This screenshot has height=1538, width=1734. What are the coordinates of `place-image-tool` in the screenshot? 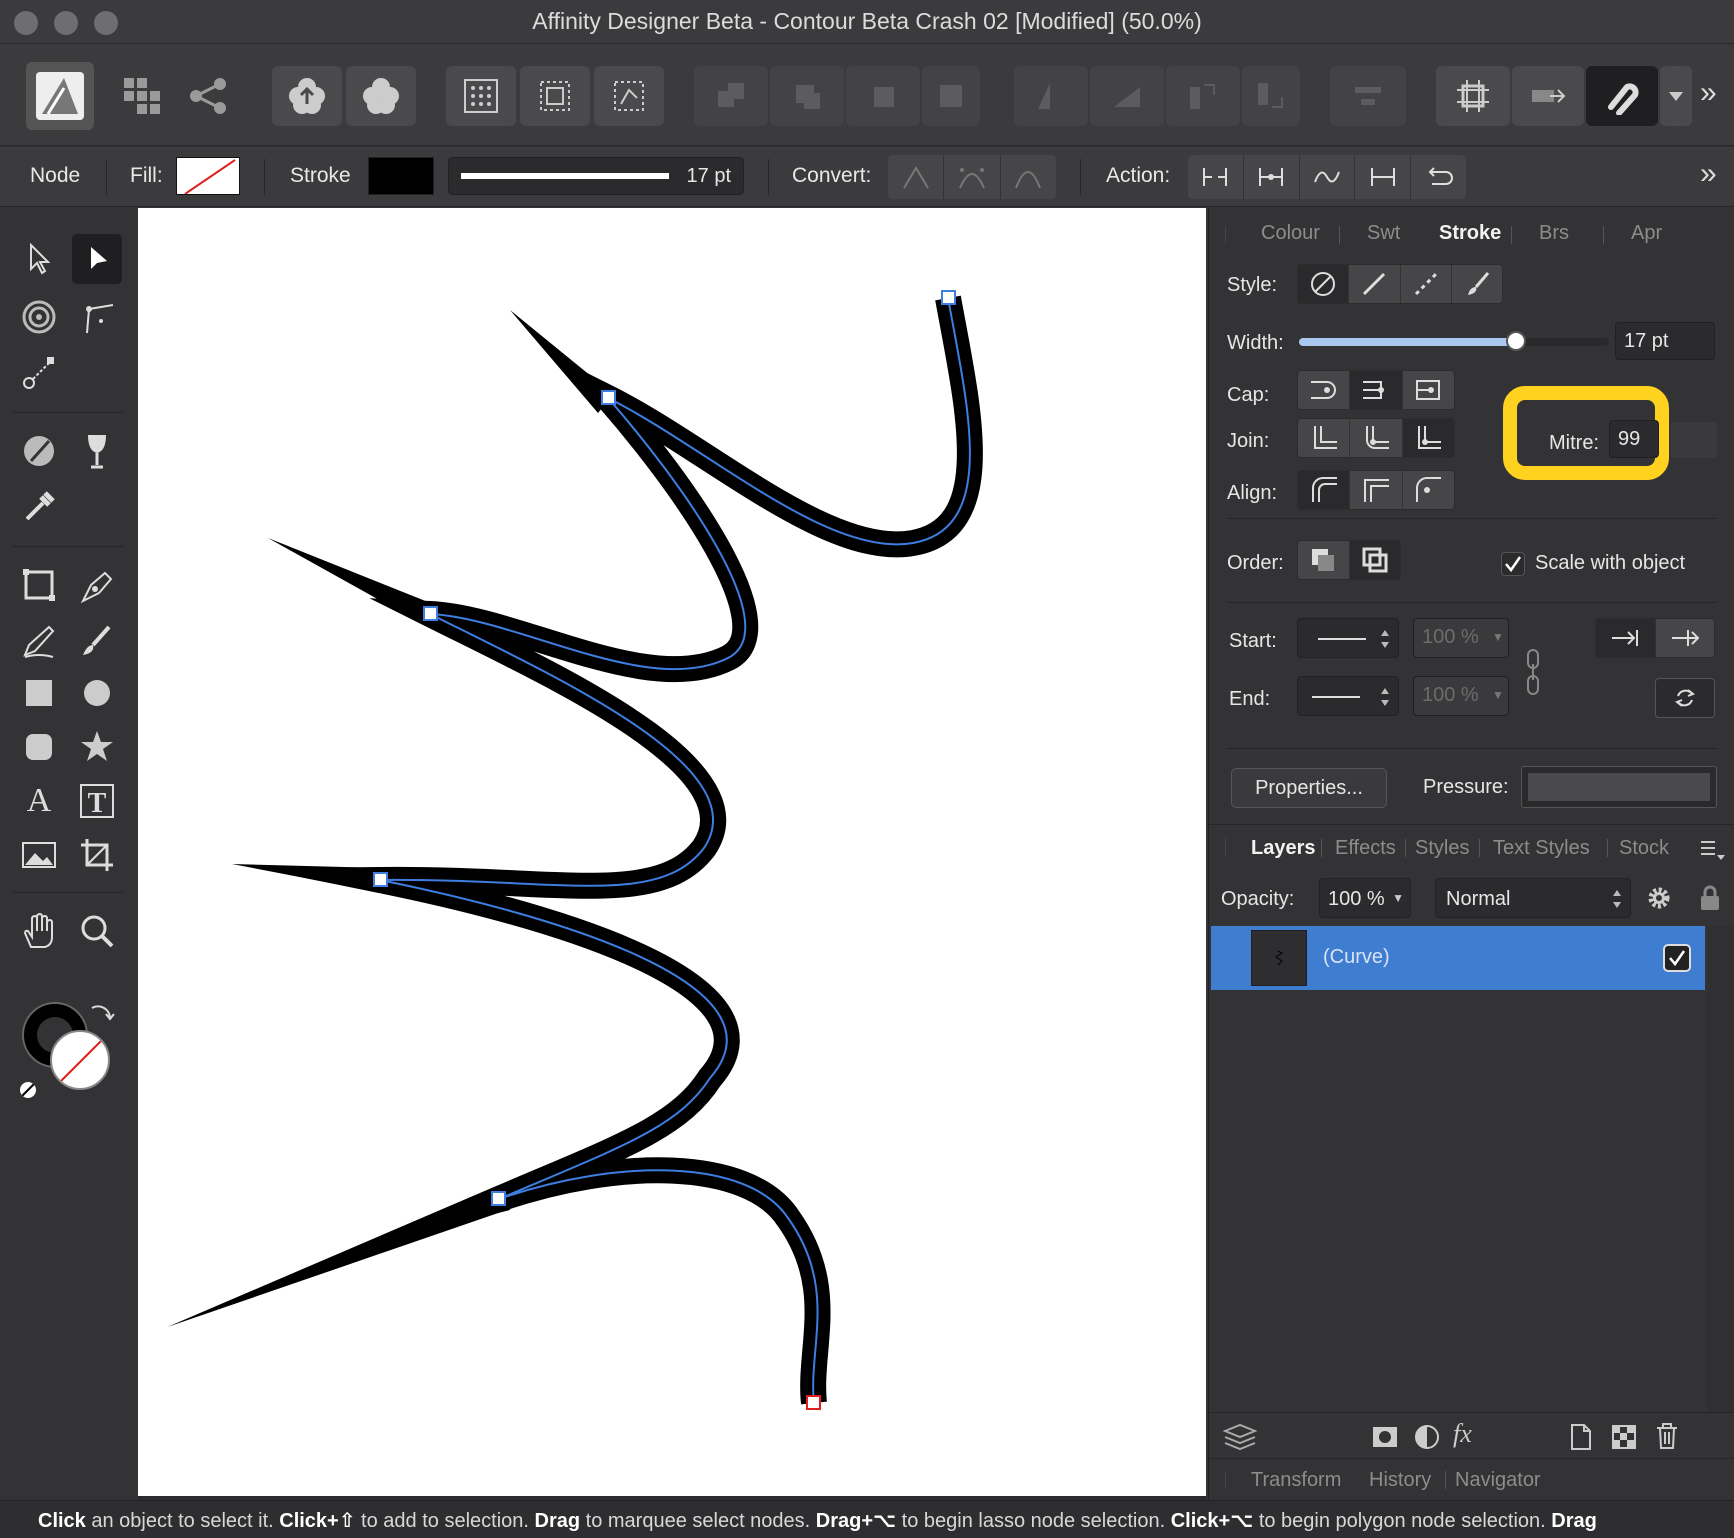 It's located at (39, 855).